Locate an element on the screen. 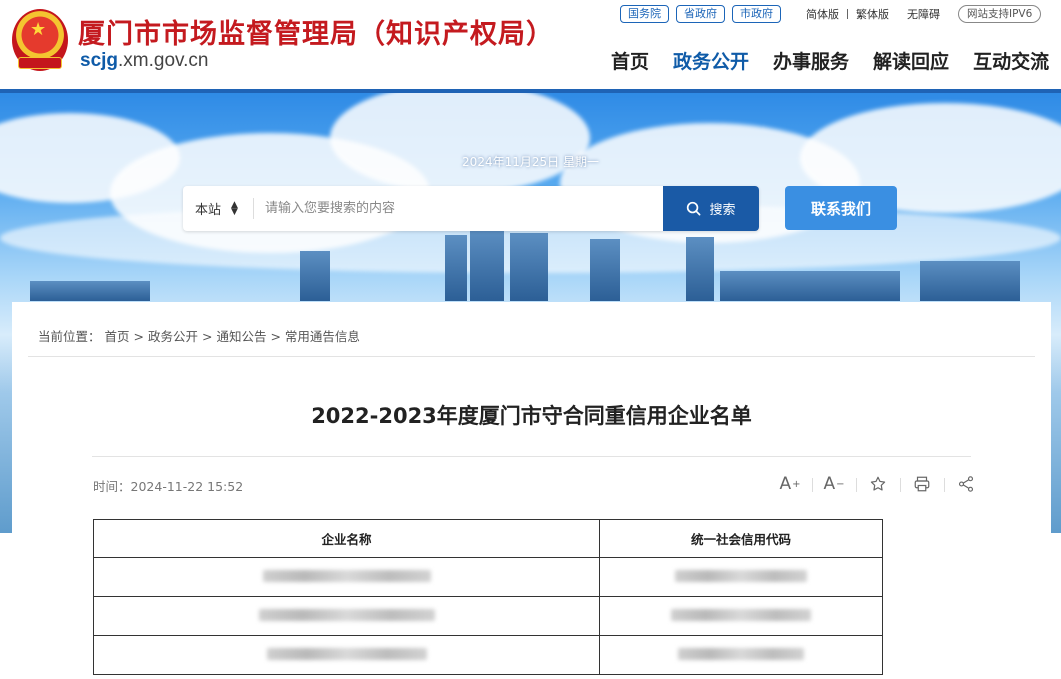 The image size is (1061, 679). main-nav: 首页 政务公开 办事服务 解读回应 互动交流 is located at coordinates (830, 60).